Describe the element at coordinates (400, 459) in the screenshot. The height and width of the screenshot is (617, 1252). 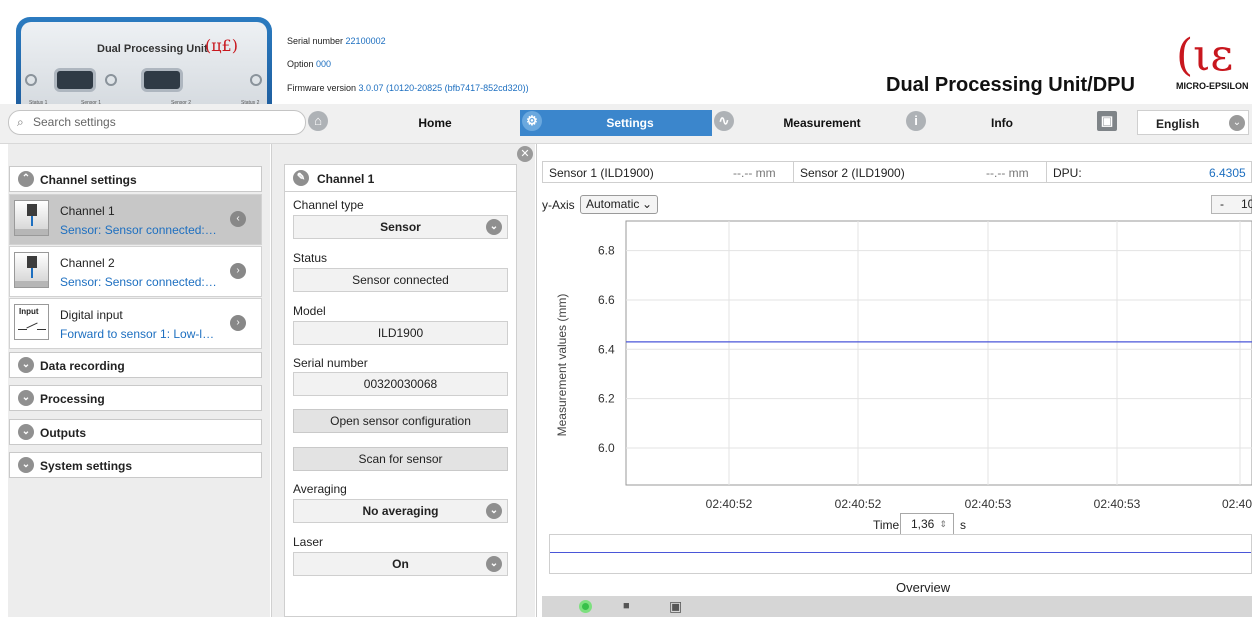
I see `scan-for-sensor-button: Scan for sensor` at that location.